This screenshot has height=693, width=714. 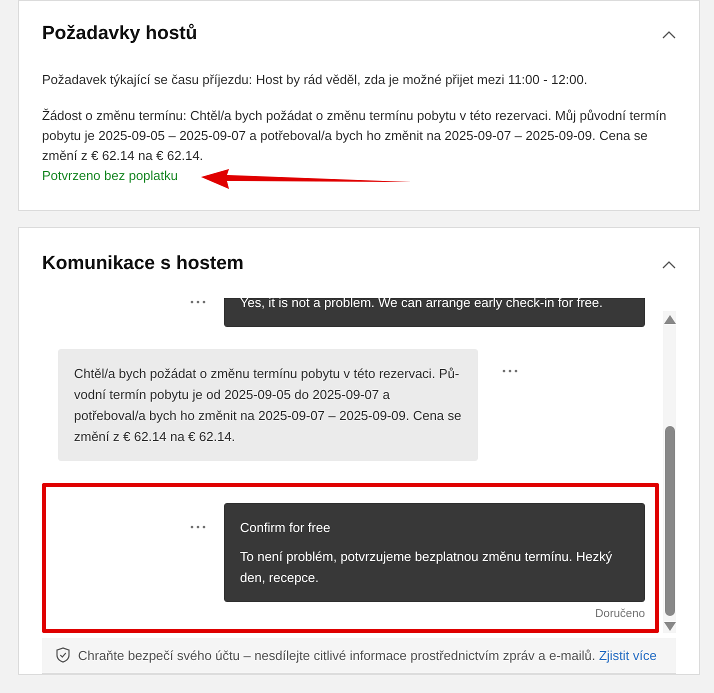 What do you see at coordinates (620, 614) in the screenshot?
I see `delivery-status: Doručeno` at bounding box center [620, 614].